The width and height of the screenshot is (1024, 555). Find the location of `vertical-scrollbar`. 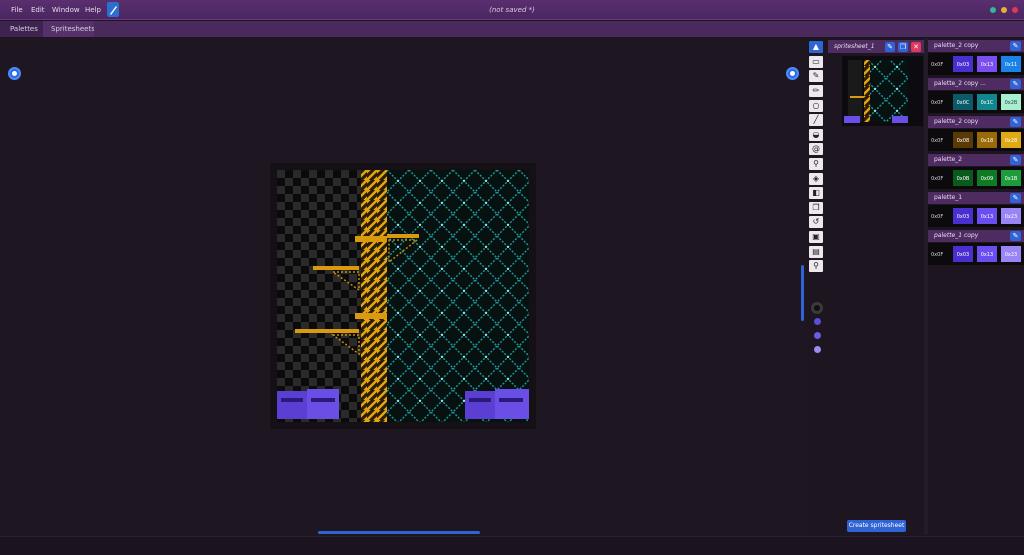

vertical-scrollbar is located at coordinates (802, 293).